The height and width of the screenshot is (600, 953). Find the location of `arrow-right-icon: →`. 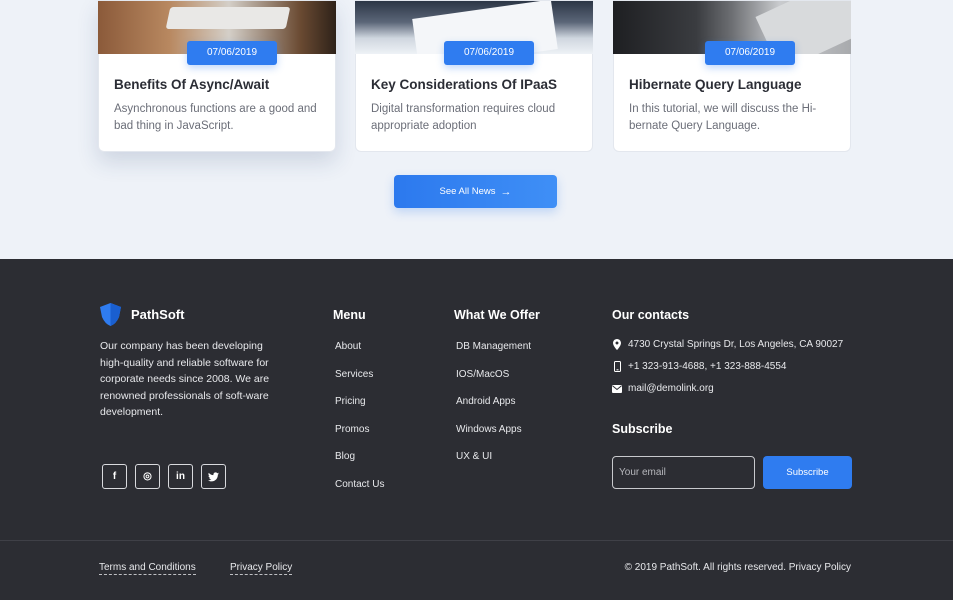

arrow-right-icon: → is located at coordinates (506, 191).